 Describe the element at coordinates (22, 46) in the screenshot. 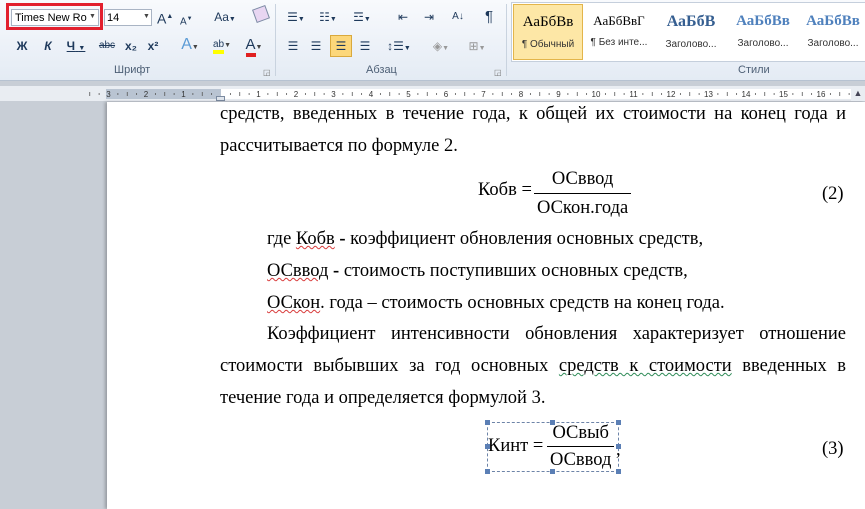

I see `bold-button: Ж` at that location.